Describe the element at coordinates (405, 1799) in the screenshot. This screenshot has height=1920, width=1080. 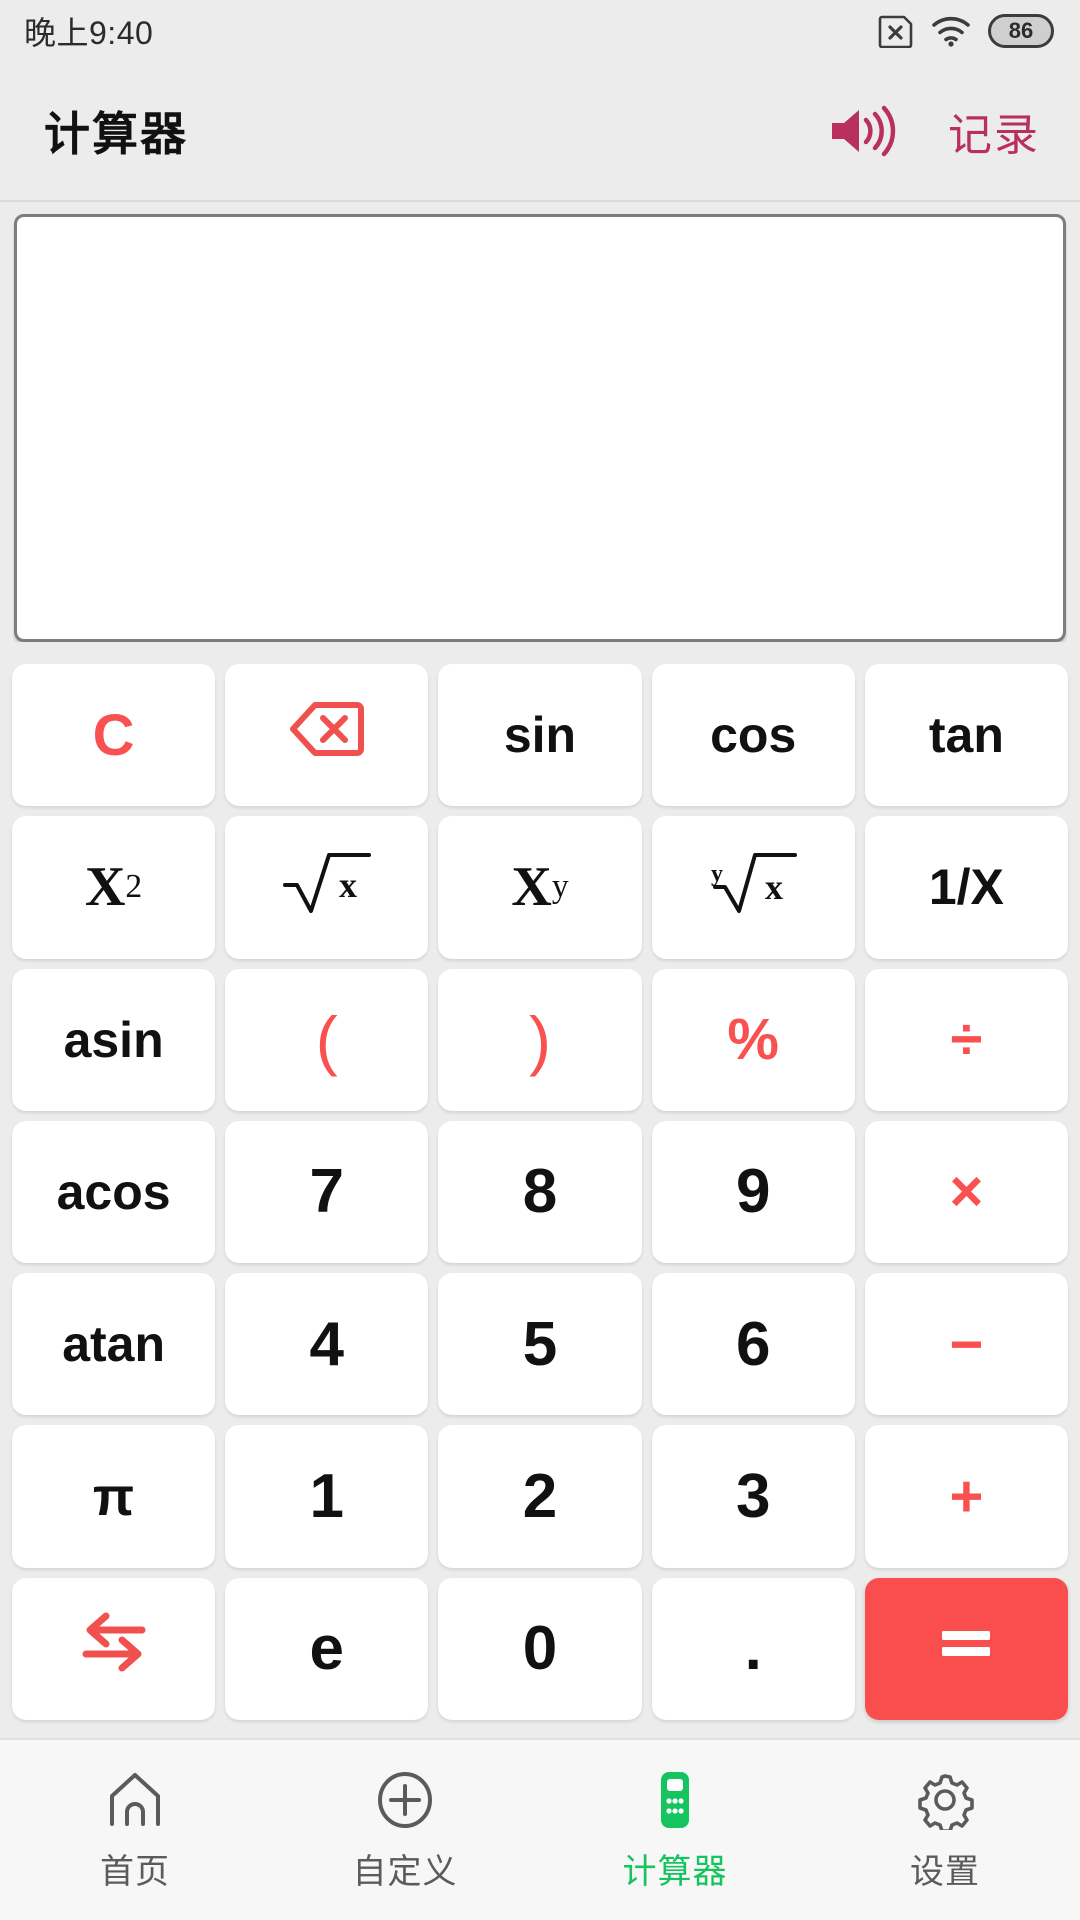
I see `plus-circle-icon` at that location.